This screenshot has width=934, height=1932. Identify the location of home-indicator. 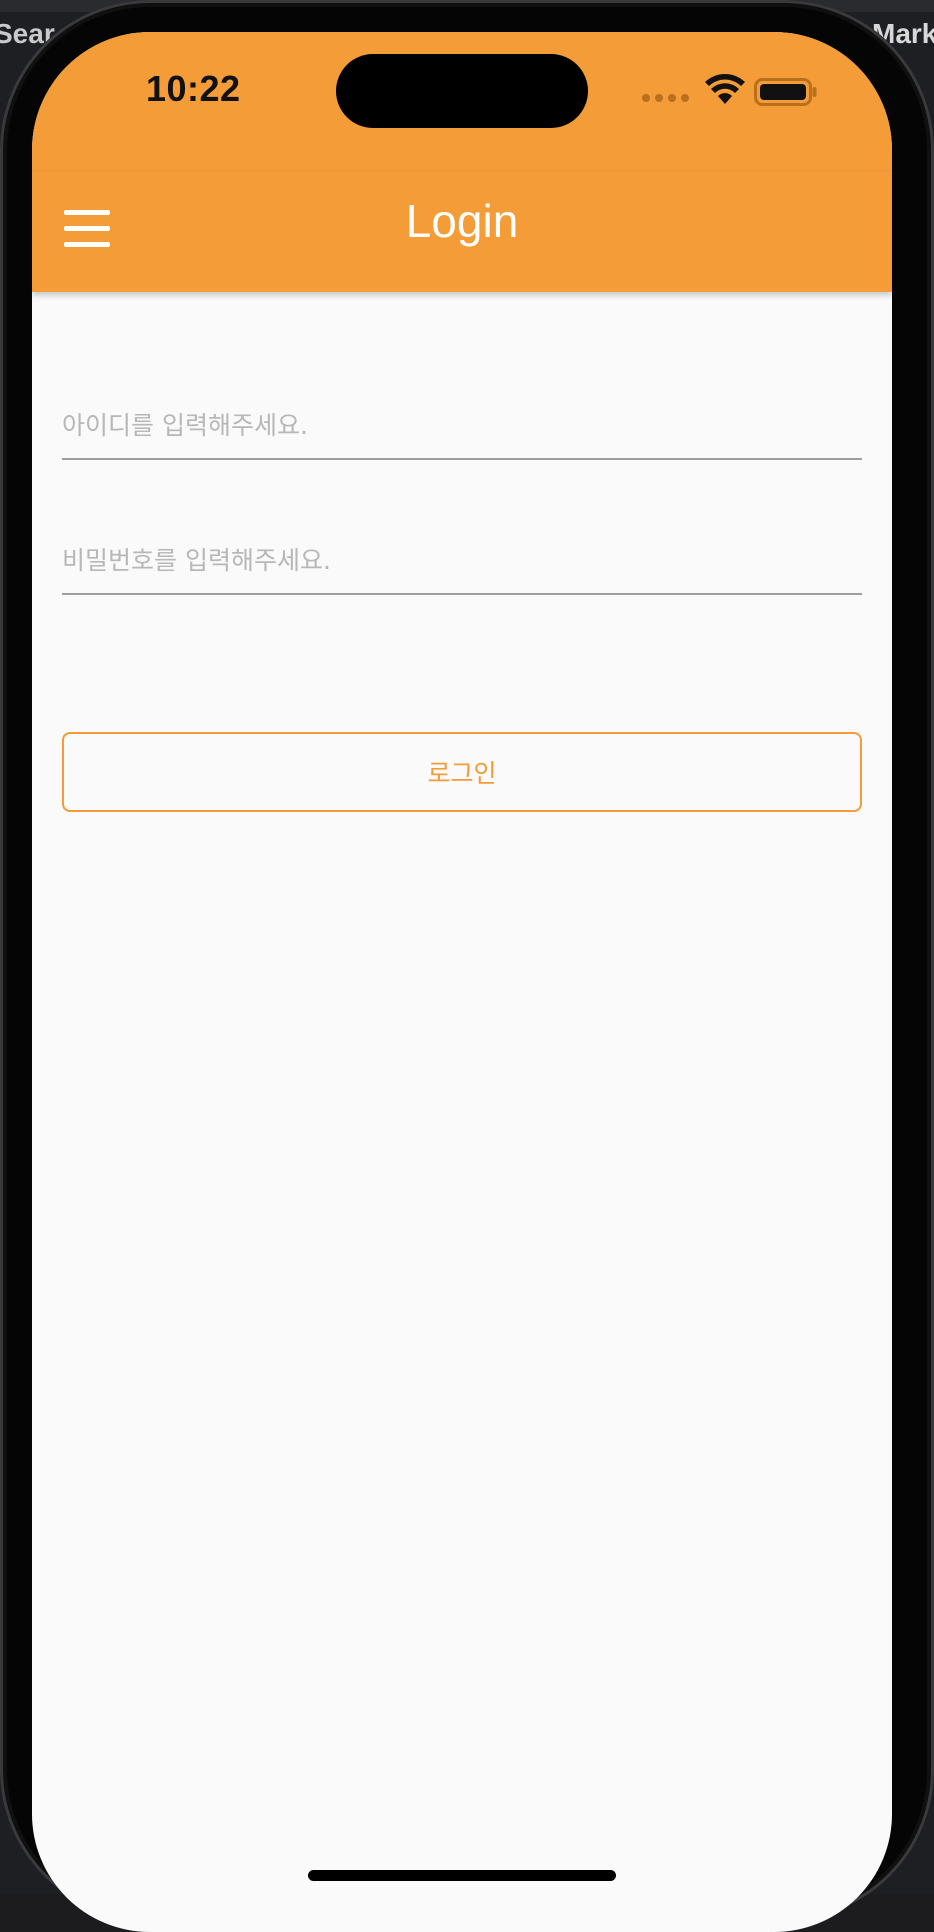
(462, 1875).